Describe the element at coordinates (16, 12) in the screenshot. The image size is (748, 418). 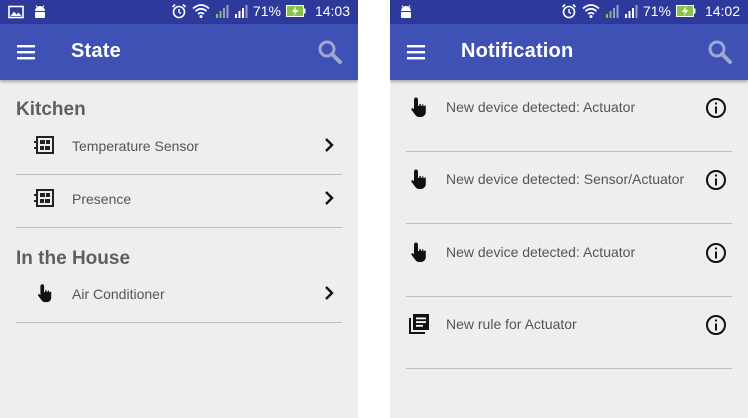
I see `image-notification-icon` at that location.